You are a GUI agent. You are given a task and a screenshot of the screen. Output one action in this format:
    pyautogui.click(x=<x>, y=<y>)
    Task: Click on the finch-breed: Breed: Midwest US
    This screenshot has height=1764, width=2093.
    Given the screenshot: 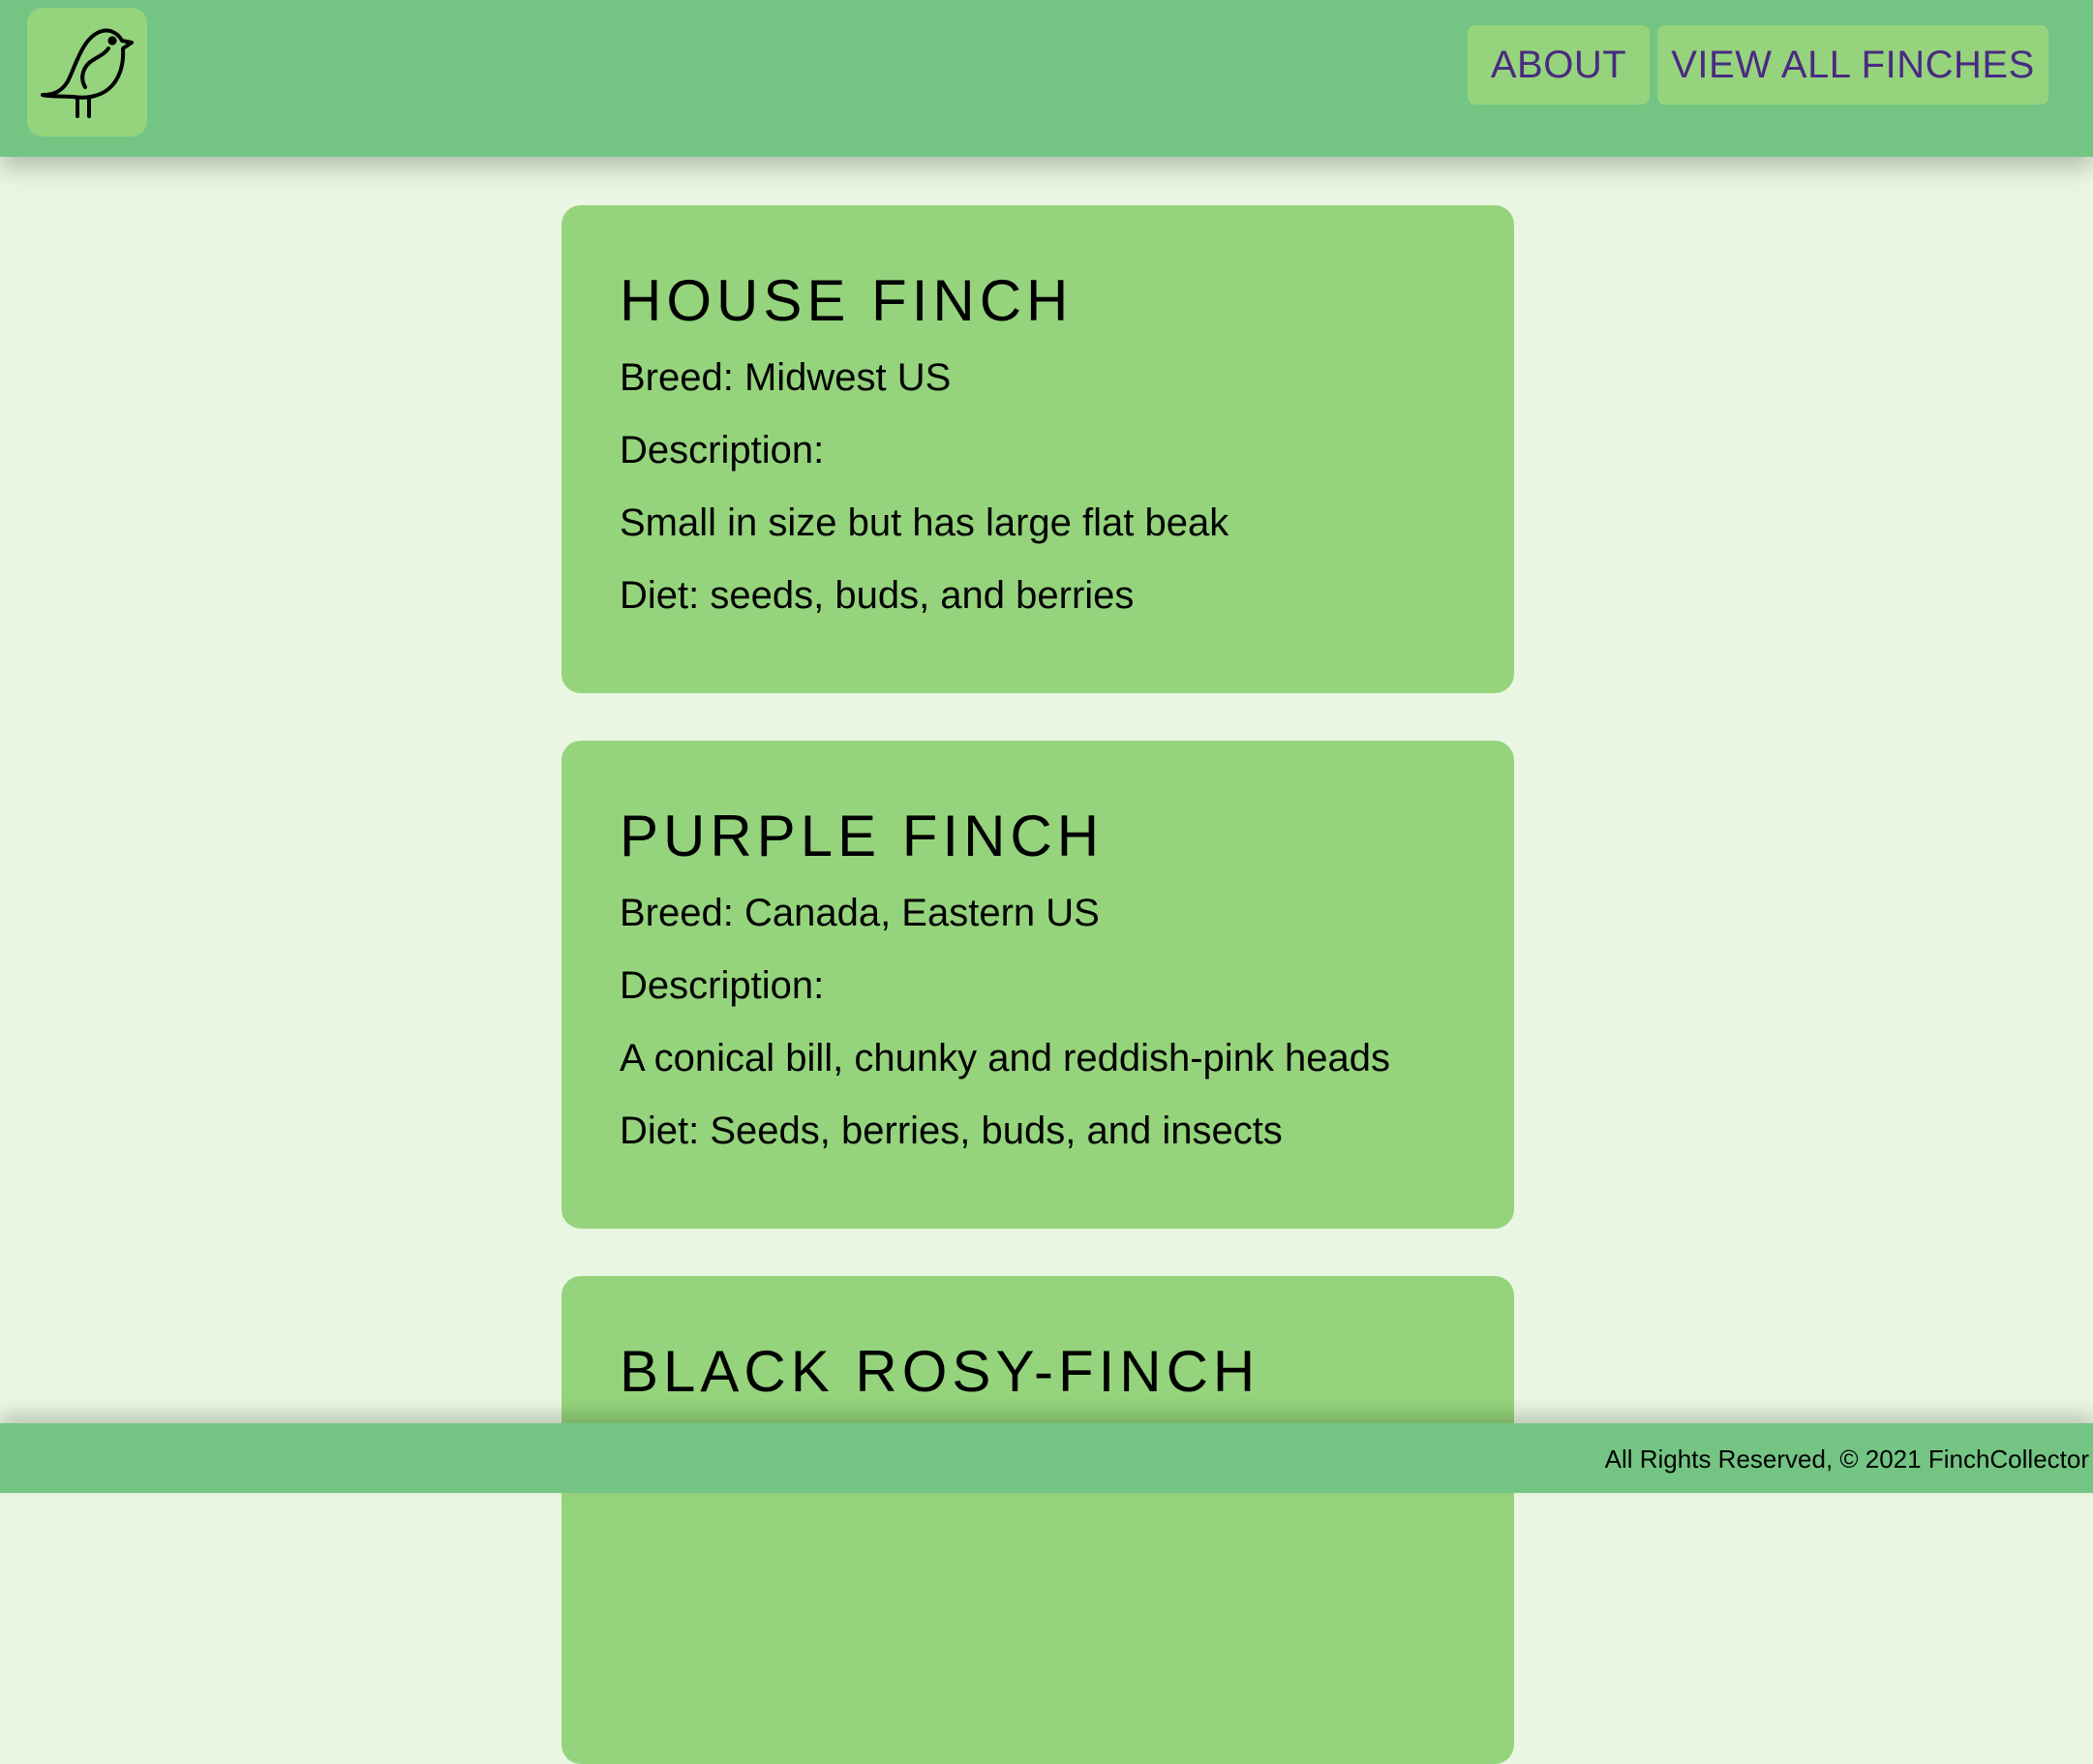 What is the action you would take?
    pyautogui.click(x=786, y=377)
    